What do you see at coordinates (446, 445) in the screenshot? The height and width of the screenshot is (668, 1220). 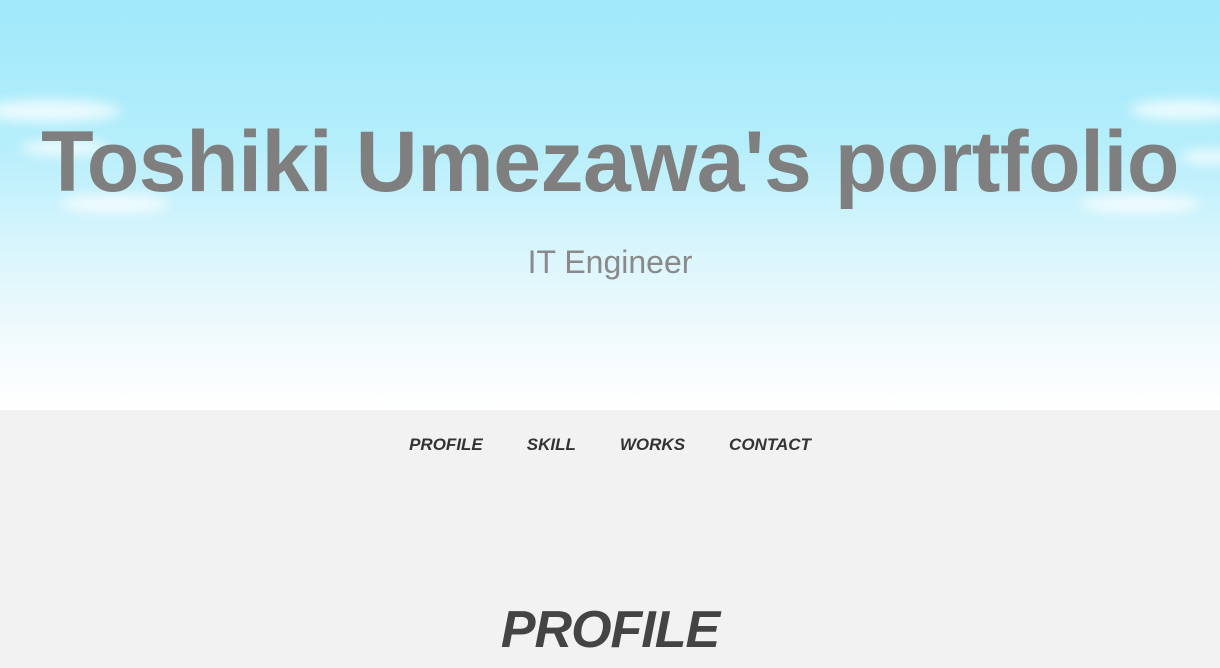 I see `nav-link-profile: PROFILE` at bounding box center [446, 445].